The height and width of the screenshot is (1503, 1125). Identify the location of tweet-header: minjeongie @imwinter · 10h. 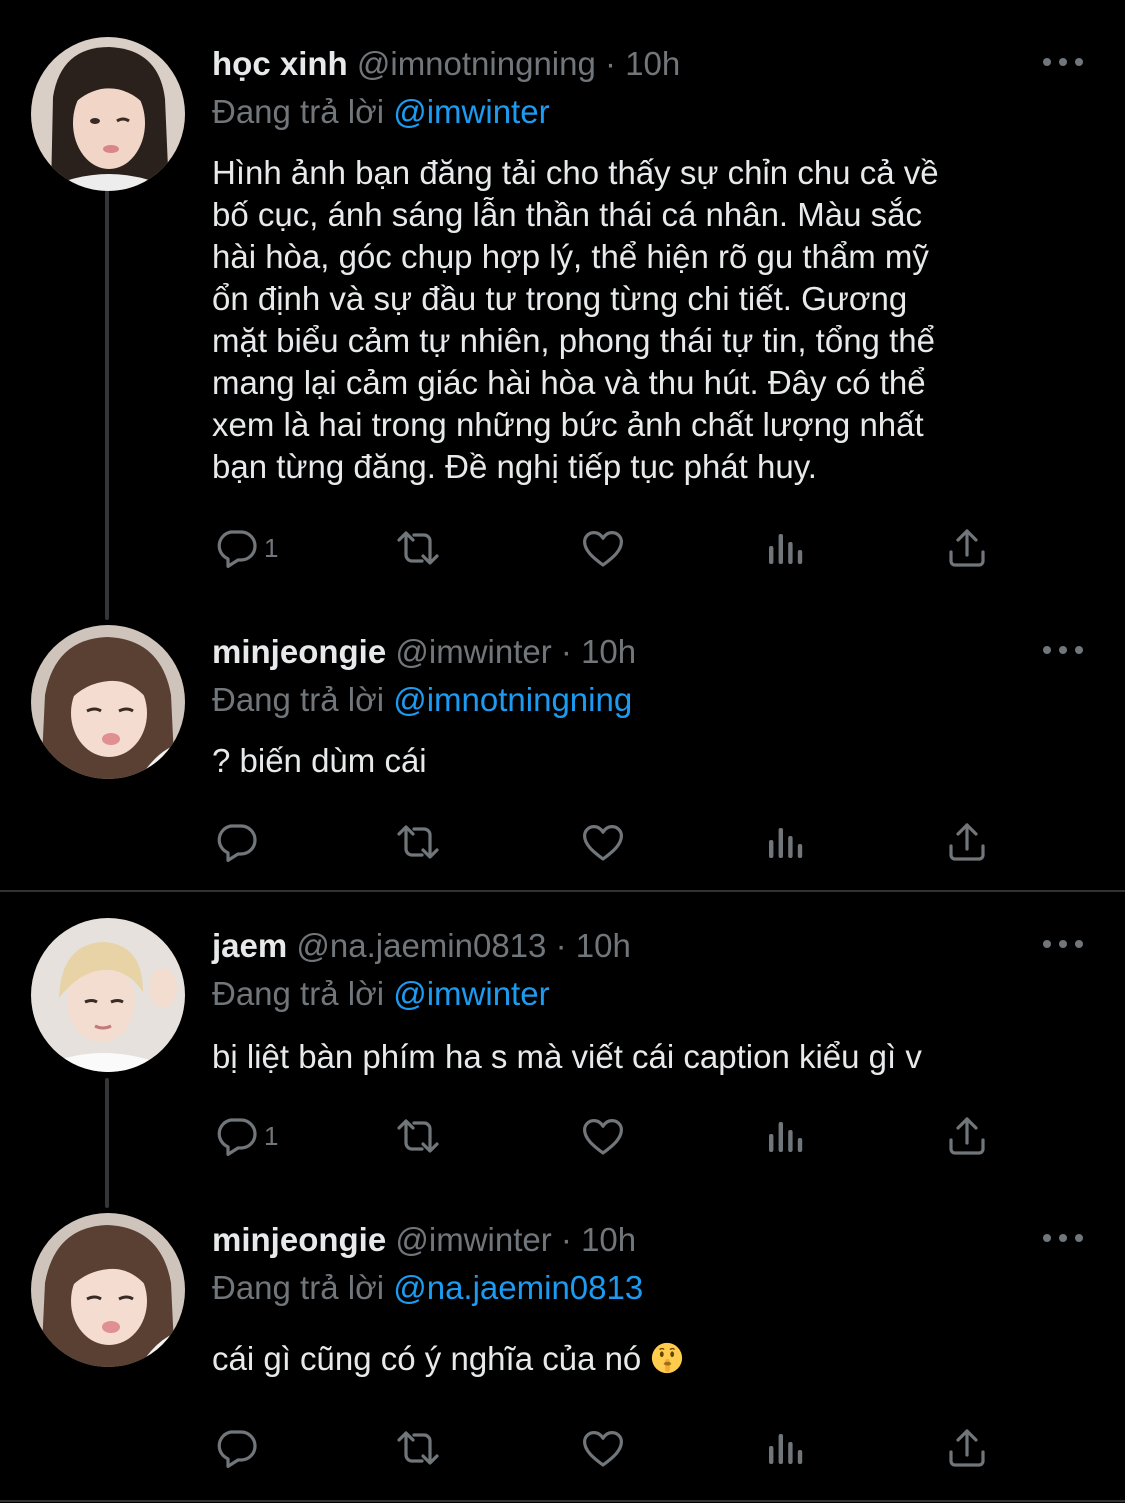
(424, 652).